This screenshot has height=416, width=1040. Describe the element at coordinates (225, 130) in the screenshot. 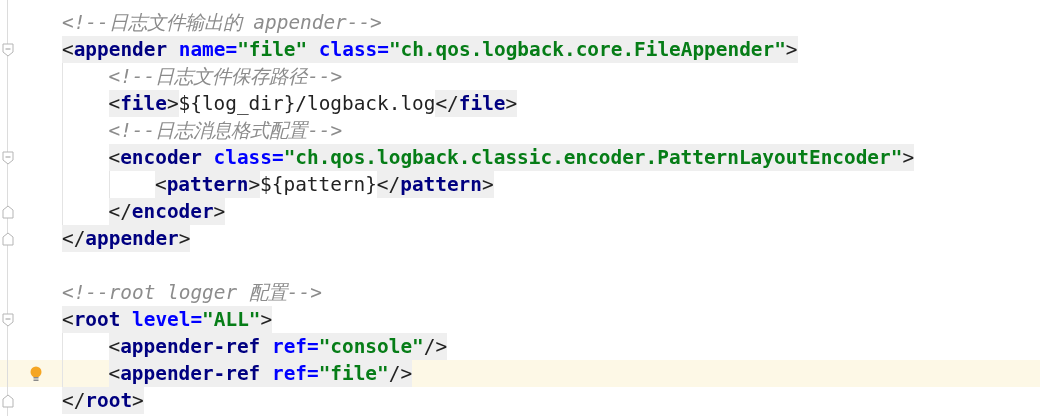

I see `code-comment: <!--日志消息格式配置-->` at that location.